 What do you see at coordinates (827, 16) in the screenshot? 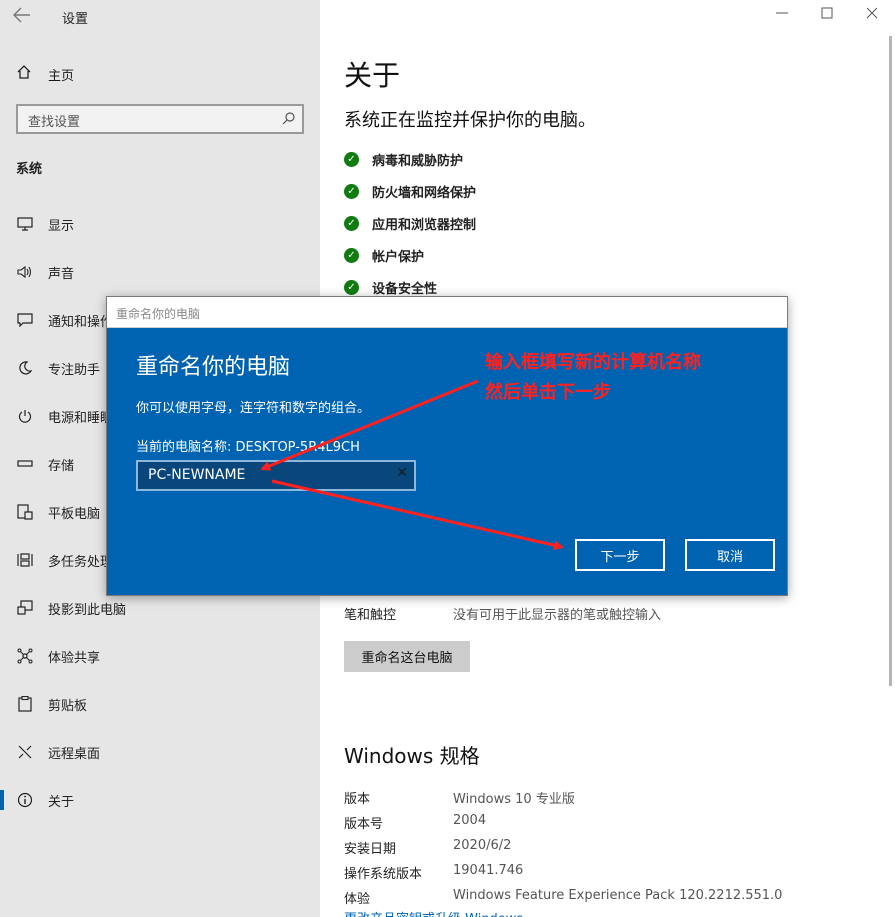
I see `maximize-icon` at bounding box center [827, 16].